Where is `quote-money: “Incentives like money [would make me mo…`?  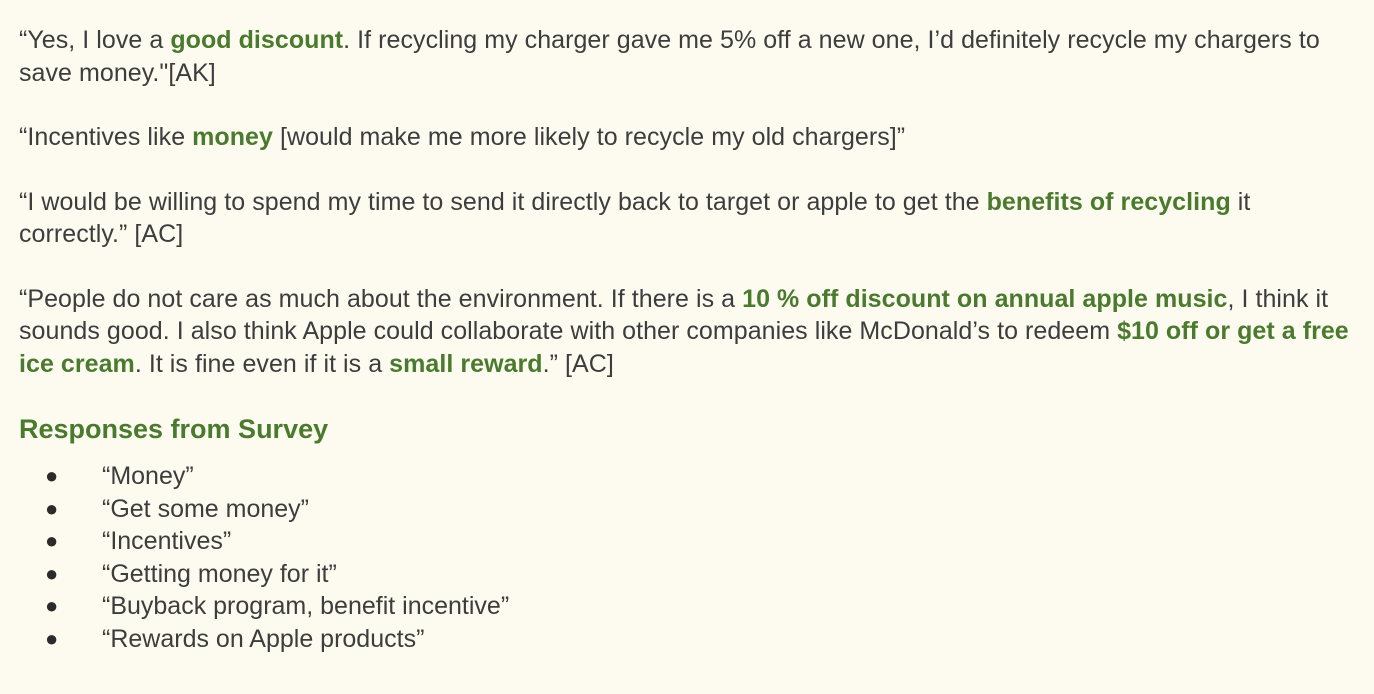 quote-money: “Incentives like money [would make me mo… is located at coordinates (687, 137).